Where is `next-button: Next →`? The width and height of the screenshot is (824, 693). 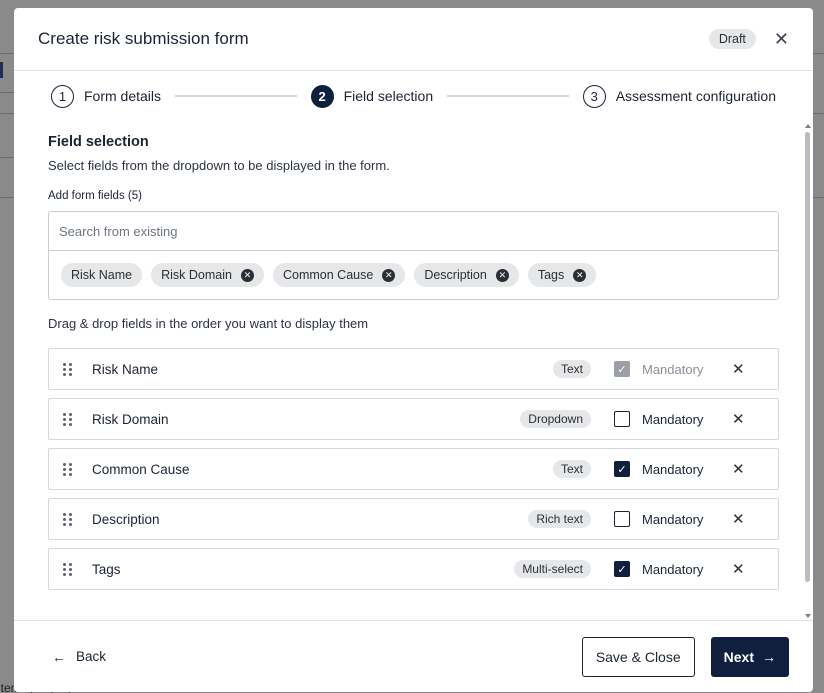
next-button: Next → is located at coordinates (749, 656).